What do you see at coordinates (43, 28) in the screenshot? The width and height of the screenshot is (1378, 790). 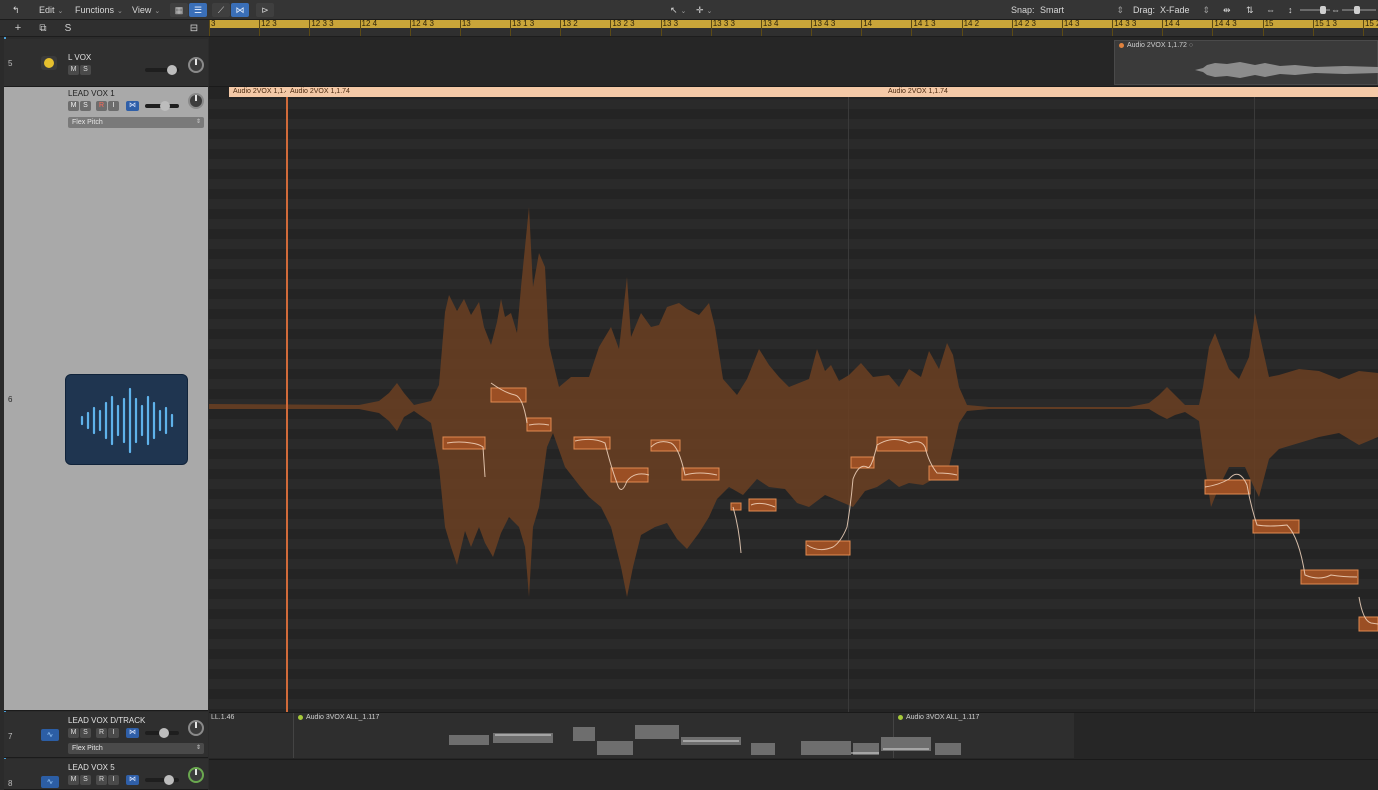 I see `duplicate-track-button: ⧉` at bounding box center [43, 28].